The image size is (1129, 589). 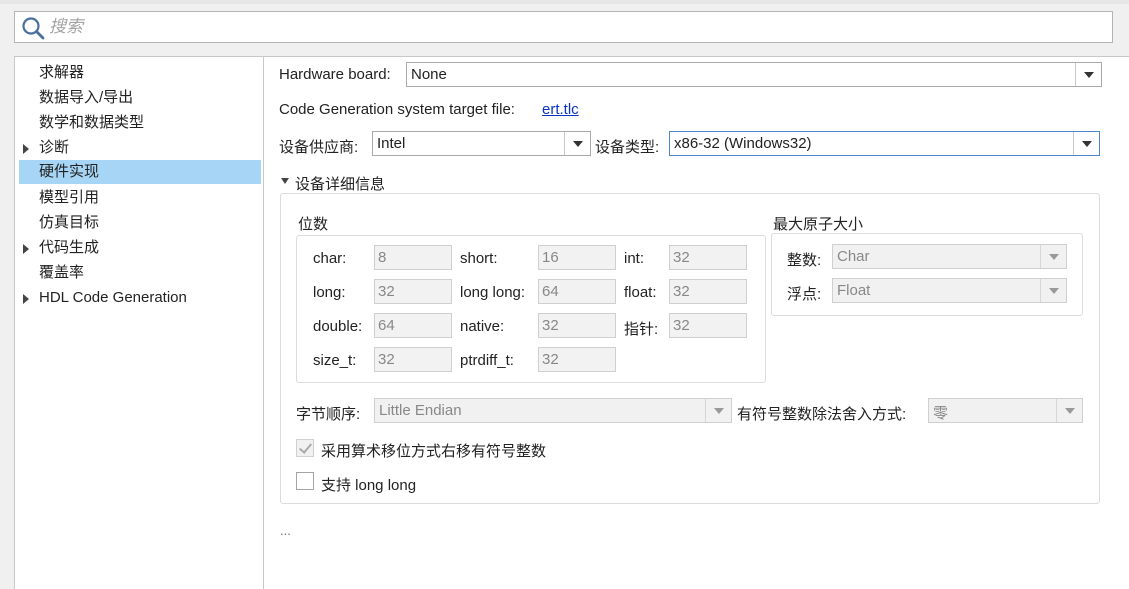 I want to click on bits-char-field: 8, so click(x=413, y=257).